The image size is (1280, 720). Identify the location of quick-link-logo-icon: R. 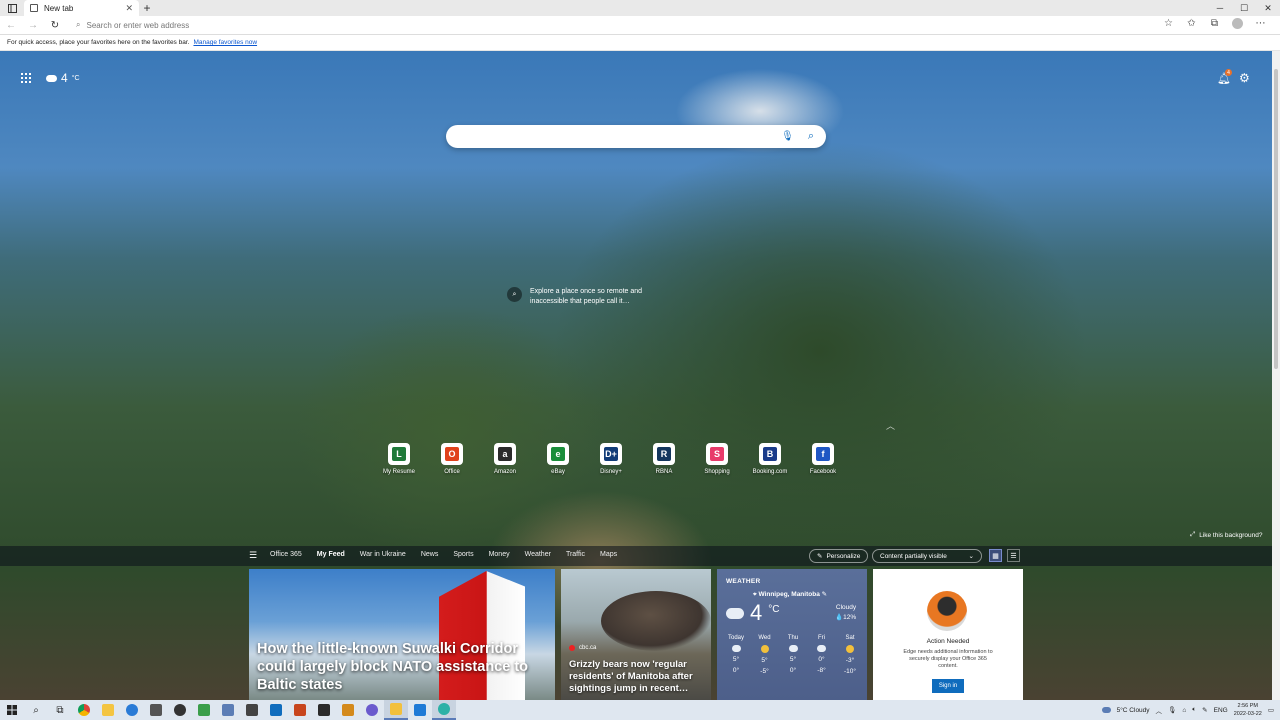
(664, 454).